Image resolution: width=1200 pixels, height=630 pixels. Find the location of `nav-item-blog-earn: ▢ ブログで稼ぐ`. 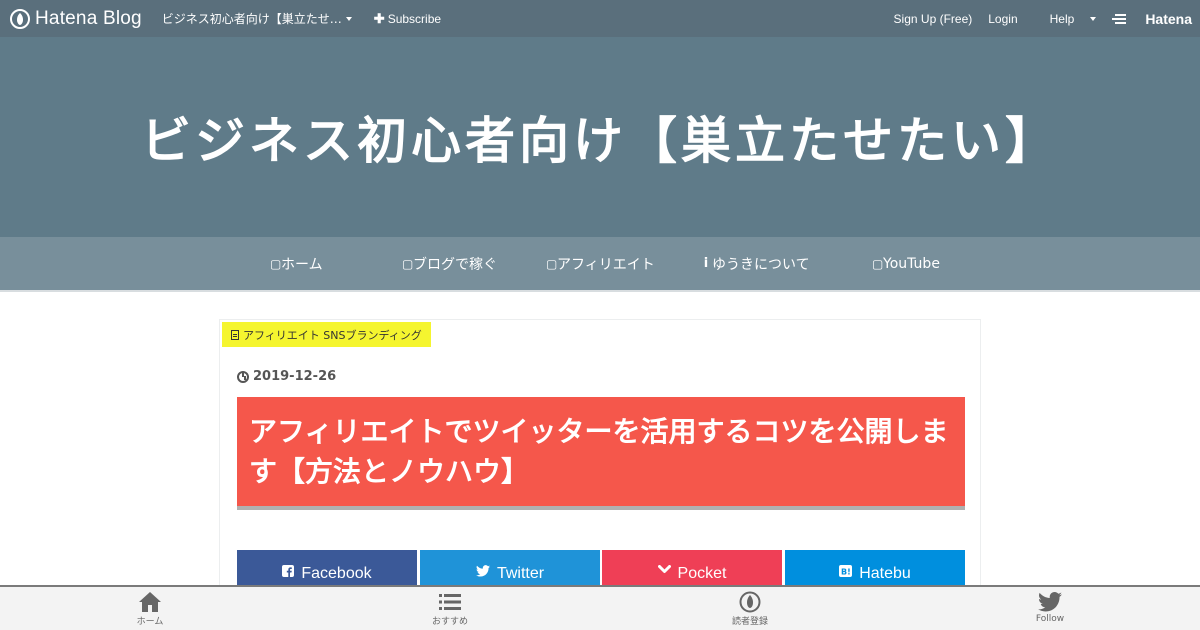

nav-item-blog-earn: ▢ ブログで稼ぐ is located at coordinates (449, 263).